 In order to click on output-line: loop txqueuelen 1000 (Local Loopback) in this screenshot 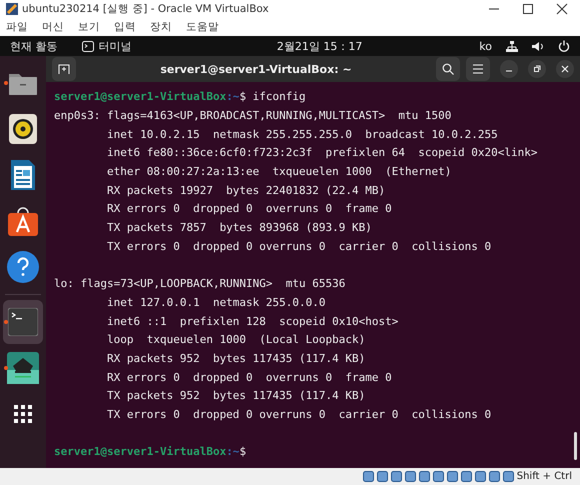, I will do `click(236, 340)`.